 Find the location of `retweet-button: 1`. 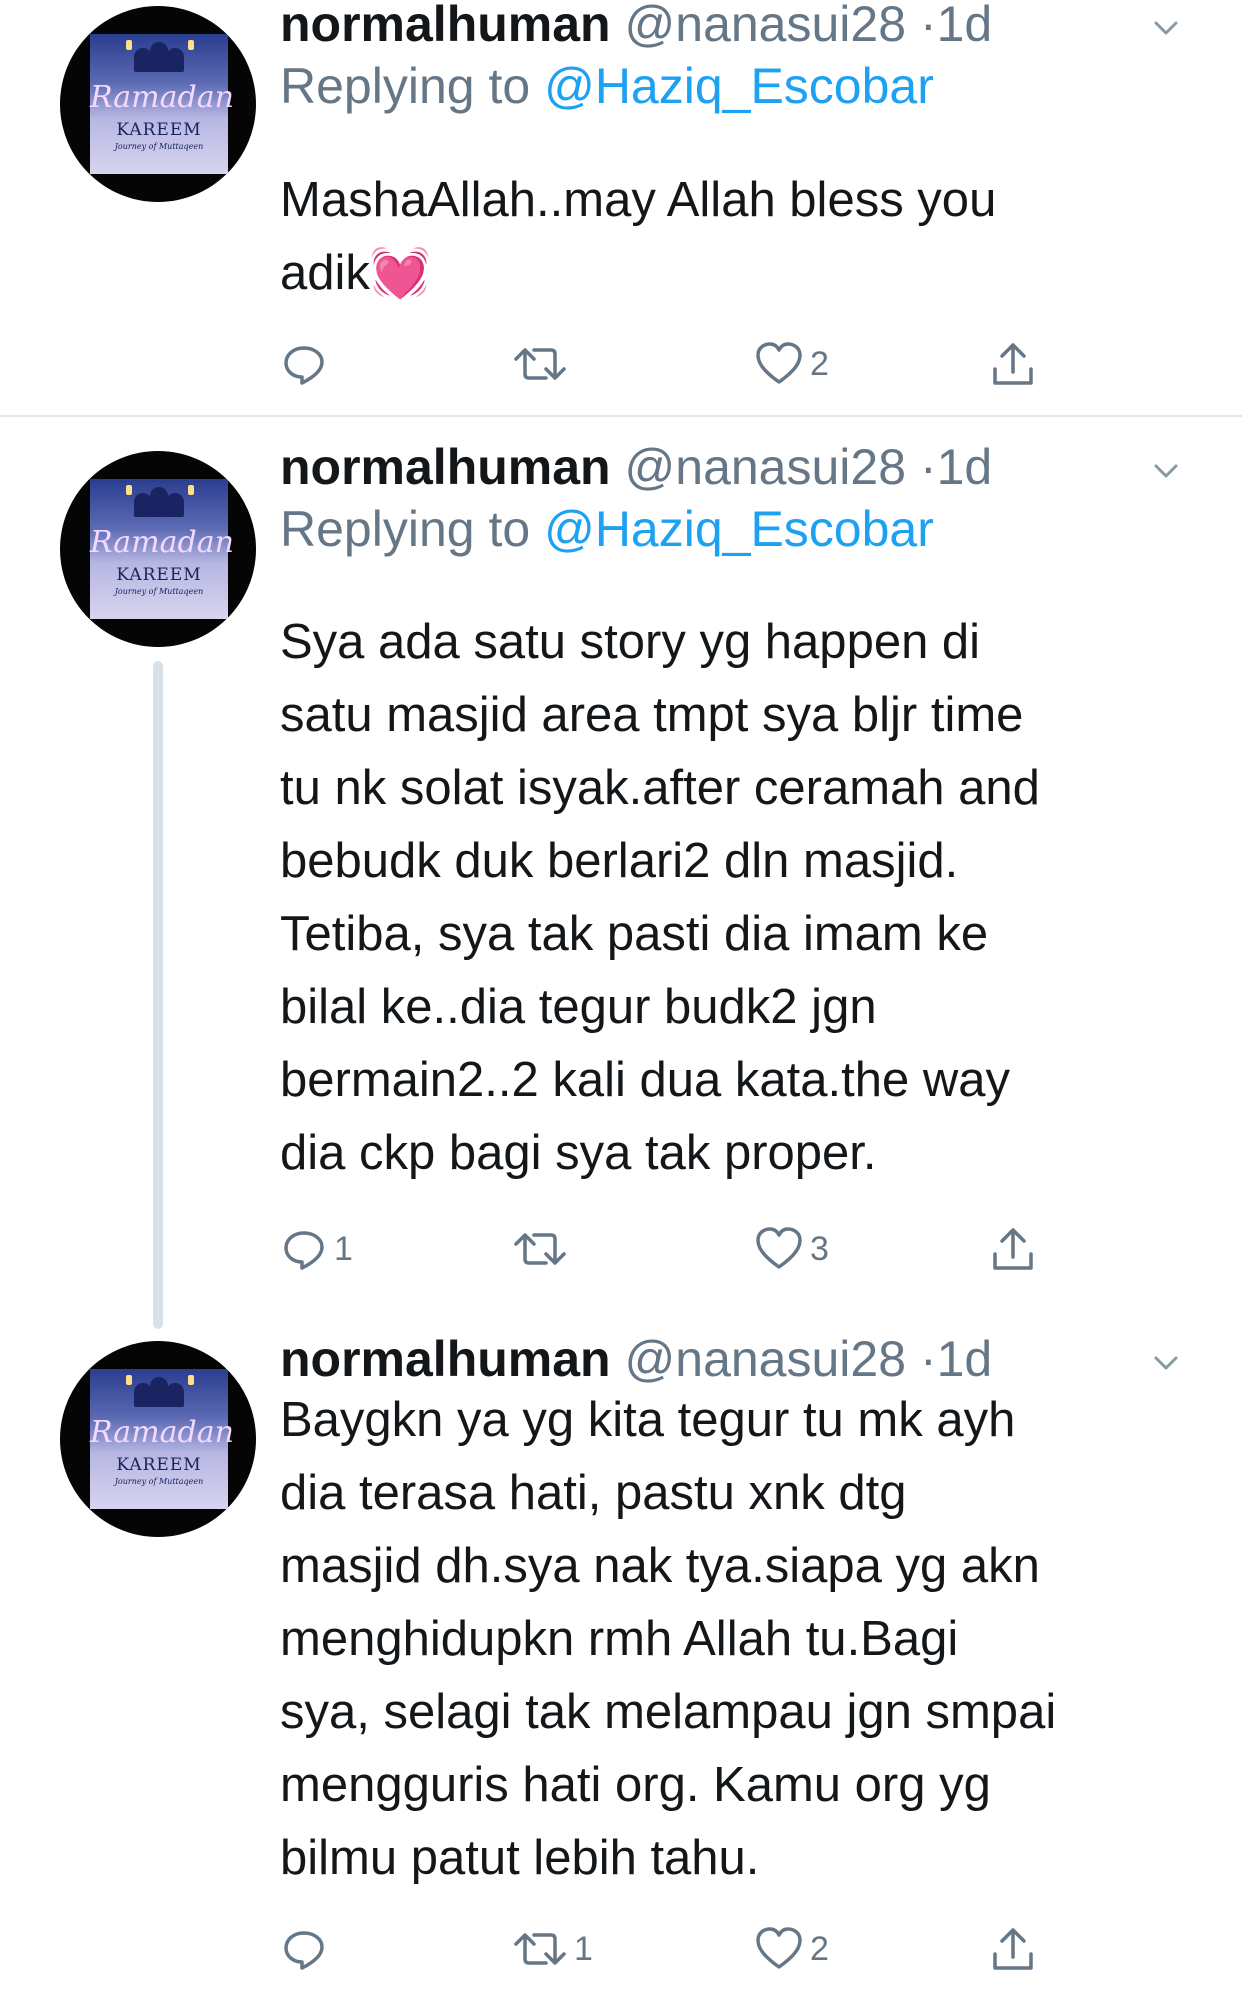

retweet-button: 1 is located at coordinates (552, 1949).